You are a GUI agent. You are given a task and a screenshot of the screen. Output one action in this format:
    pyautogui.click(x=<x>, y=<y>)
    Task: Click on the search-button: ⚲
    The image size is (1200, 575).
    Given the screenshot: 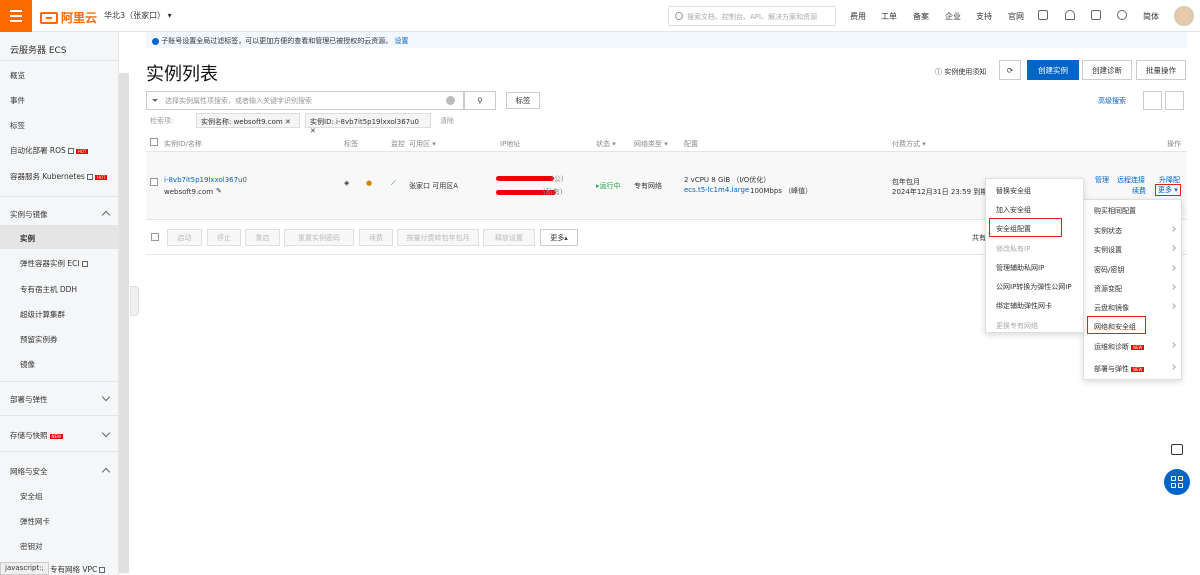 What is the action you would take?
    pyautogui.click(x=480, y=100)
    